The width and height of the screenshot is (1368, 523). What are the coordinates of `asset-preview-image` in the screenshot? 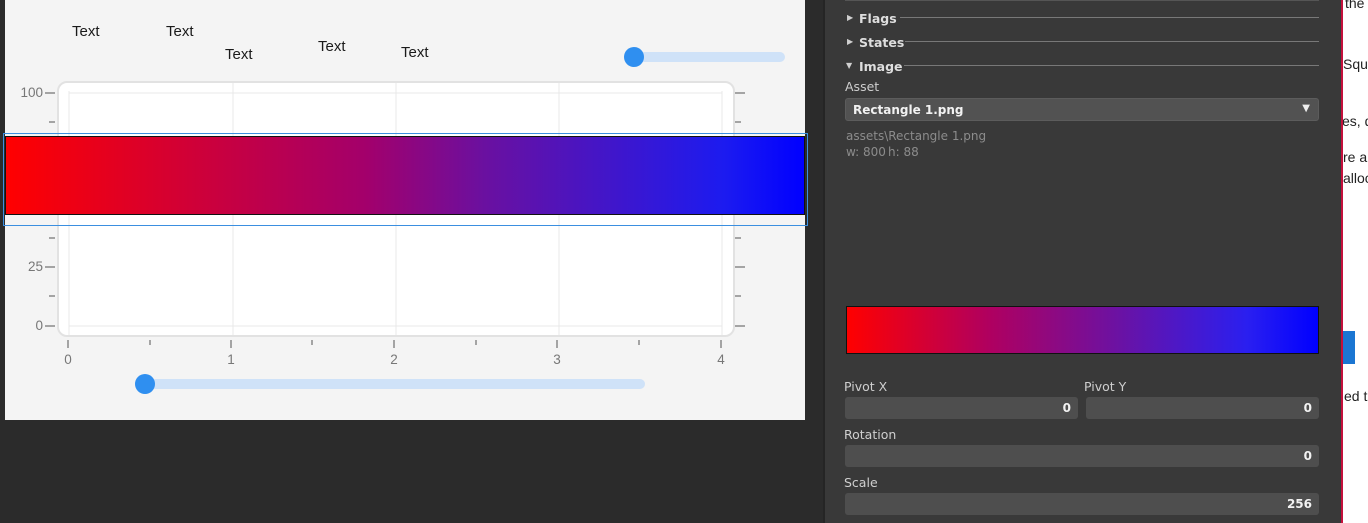 It's located at (1082, 330).